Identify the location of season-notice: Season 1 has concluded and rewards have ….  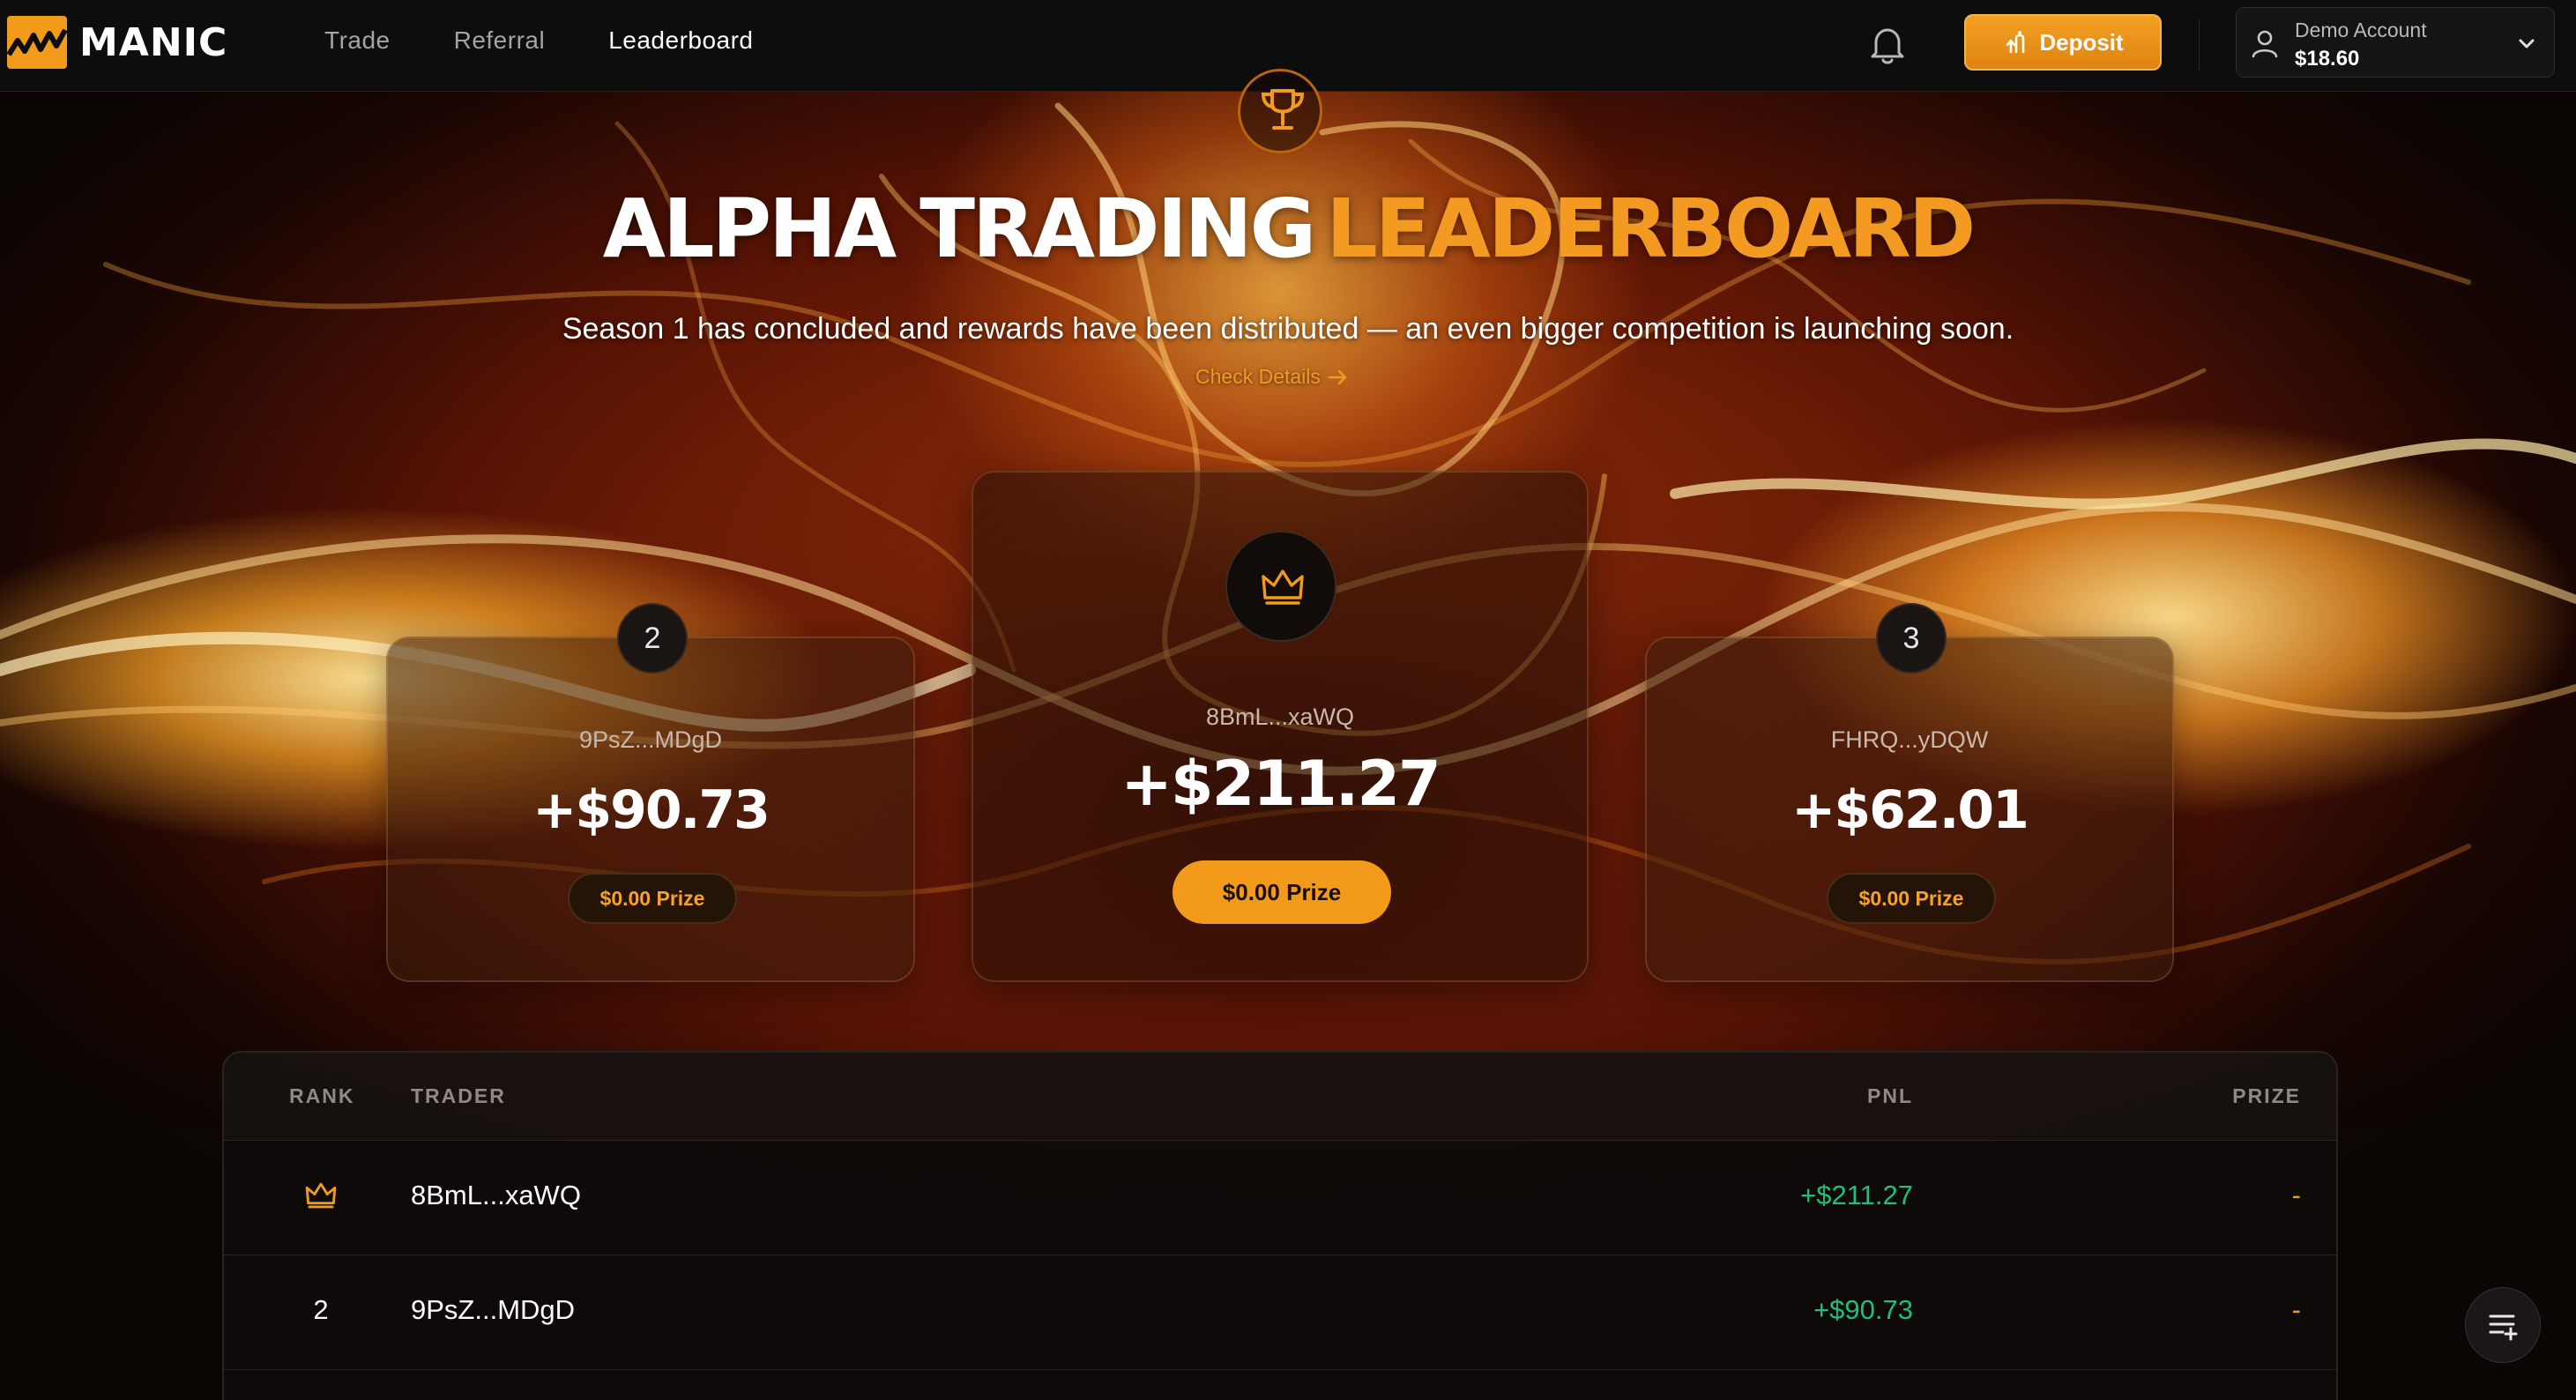
(1288, 329).